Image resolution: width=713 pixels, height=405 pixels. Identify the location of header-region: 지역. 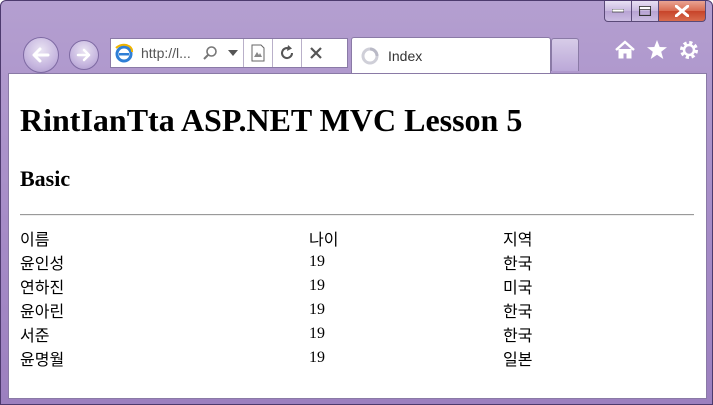
(518, 239).